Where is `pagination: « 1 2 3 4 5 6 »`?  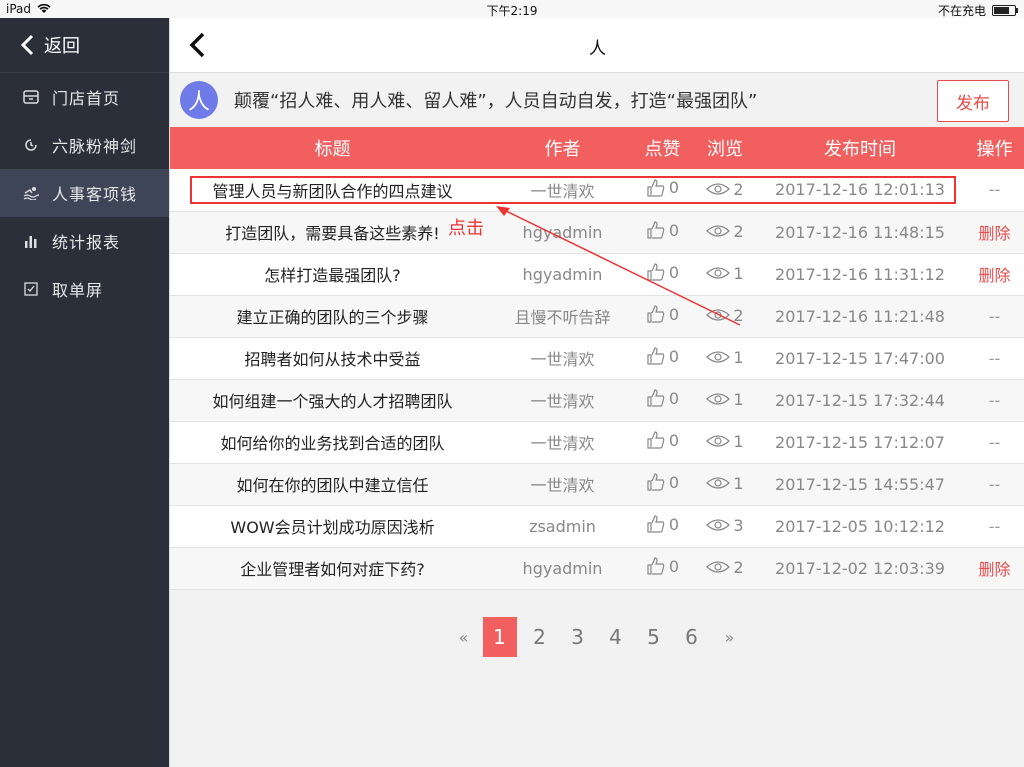
pagination: « 1 2 3 4 5 6 » is located at coordinates (596, 637).